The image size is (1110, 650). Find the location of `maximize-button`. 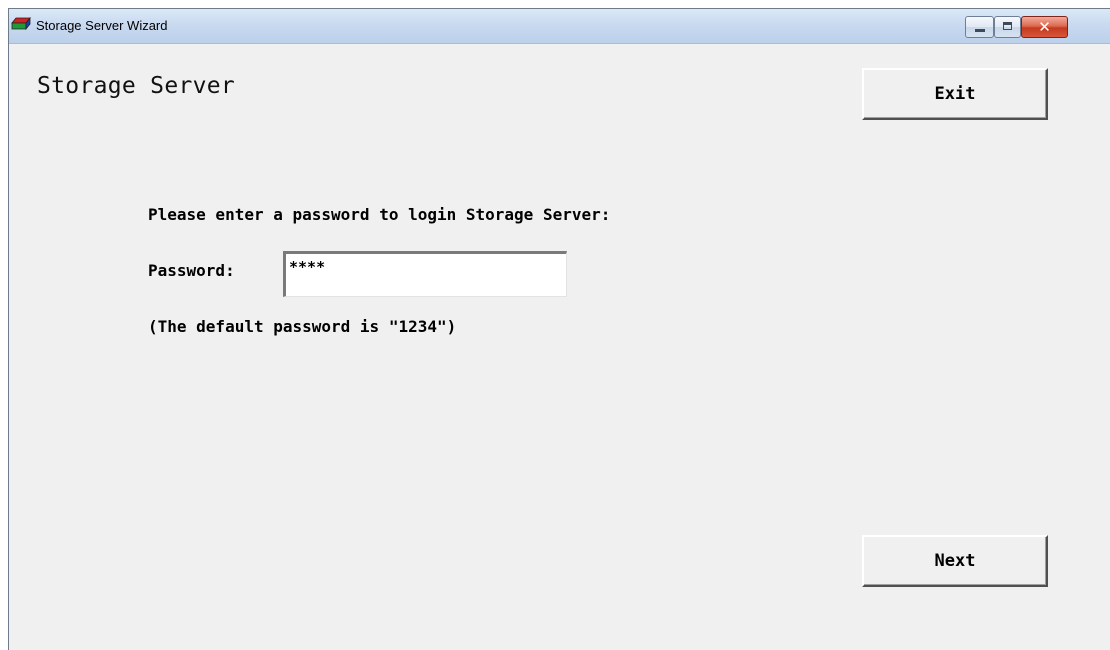

maximize-button is located at coordinates (1007, 27).